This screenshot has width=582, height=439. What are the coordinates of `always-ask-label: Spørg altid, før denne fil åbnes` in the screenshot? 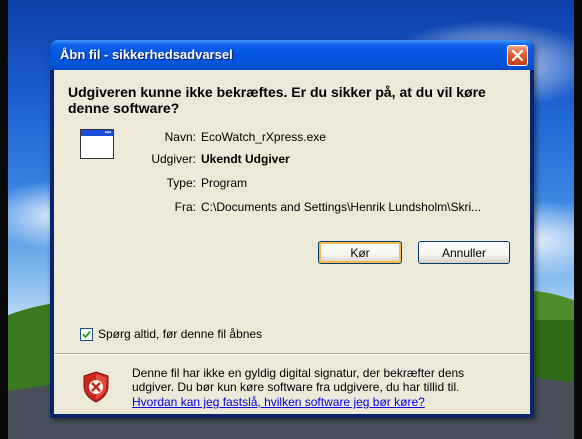 It's located at (180, 334).